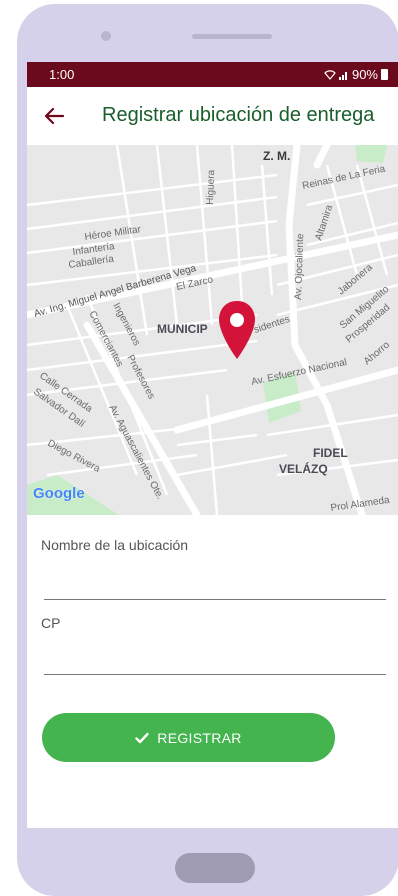  I want to click on map-label-fidel: FIDEL, so click(330, 453).